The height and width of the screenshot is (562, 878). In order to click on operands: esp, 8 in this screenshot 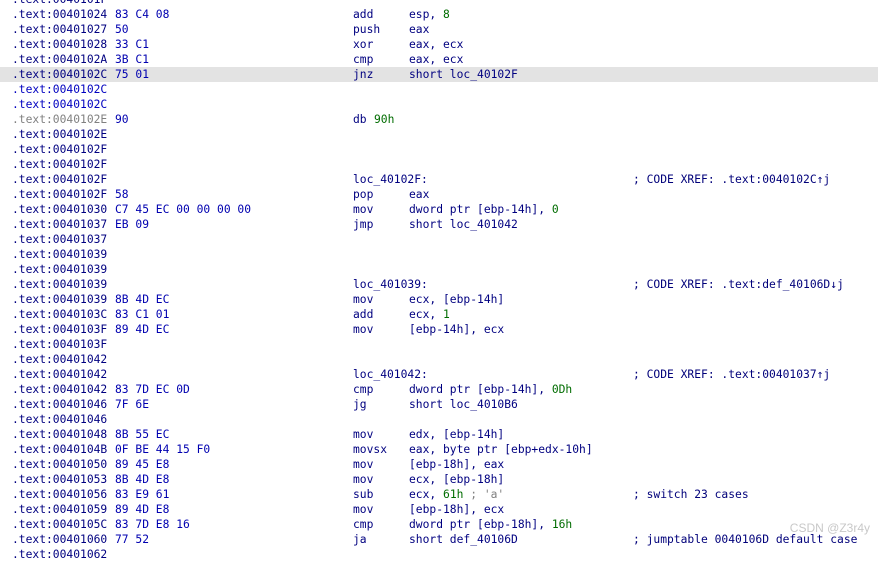, I will do `click(429, 14)`.